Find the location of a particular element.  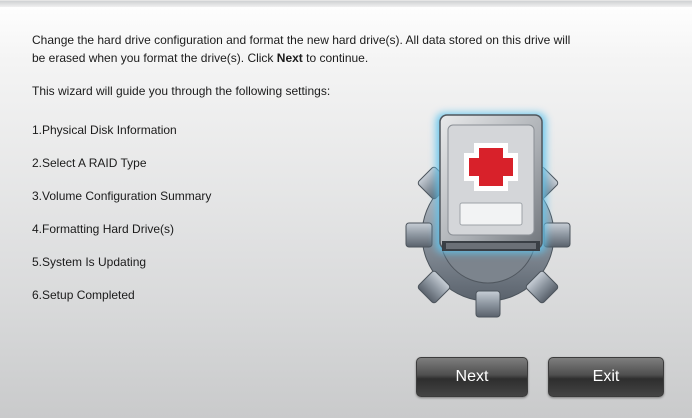

top-strip is located at coordinates (346, 4).